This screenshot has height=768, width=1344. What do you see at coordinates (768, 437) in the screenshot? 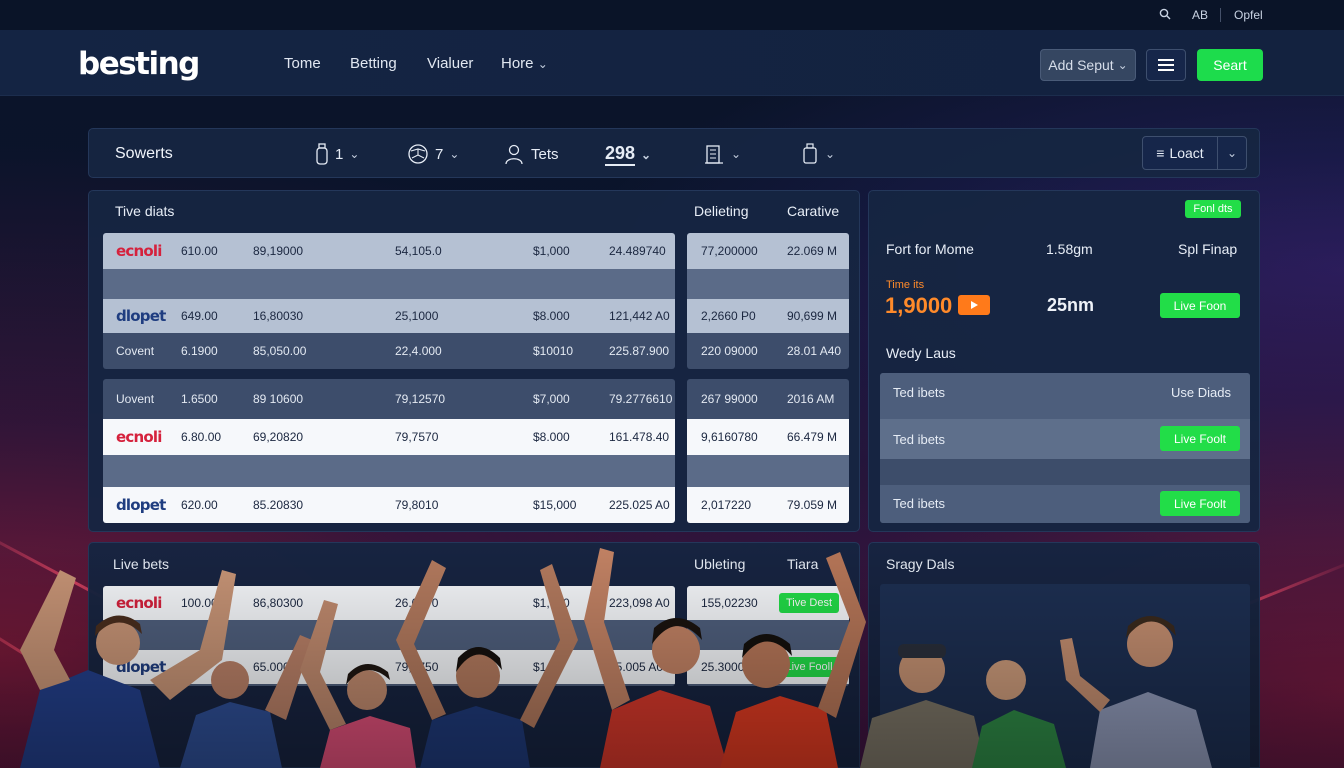
I see `table-row: 9,6160780 66.479 M` at bounding box center [768, 437].